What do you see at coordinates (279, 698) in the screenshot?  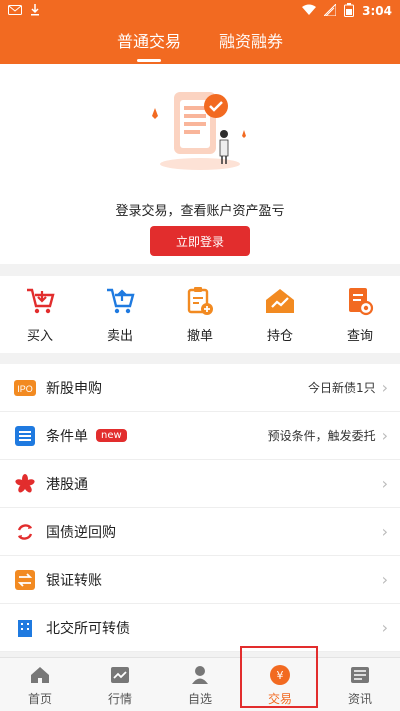 I see `nav-label: 交易` at bounding box center [279, 698].